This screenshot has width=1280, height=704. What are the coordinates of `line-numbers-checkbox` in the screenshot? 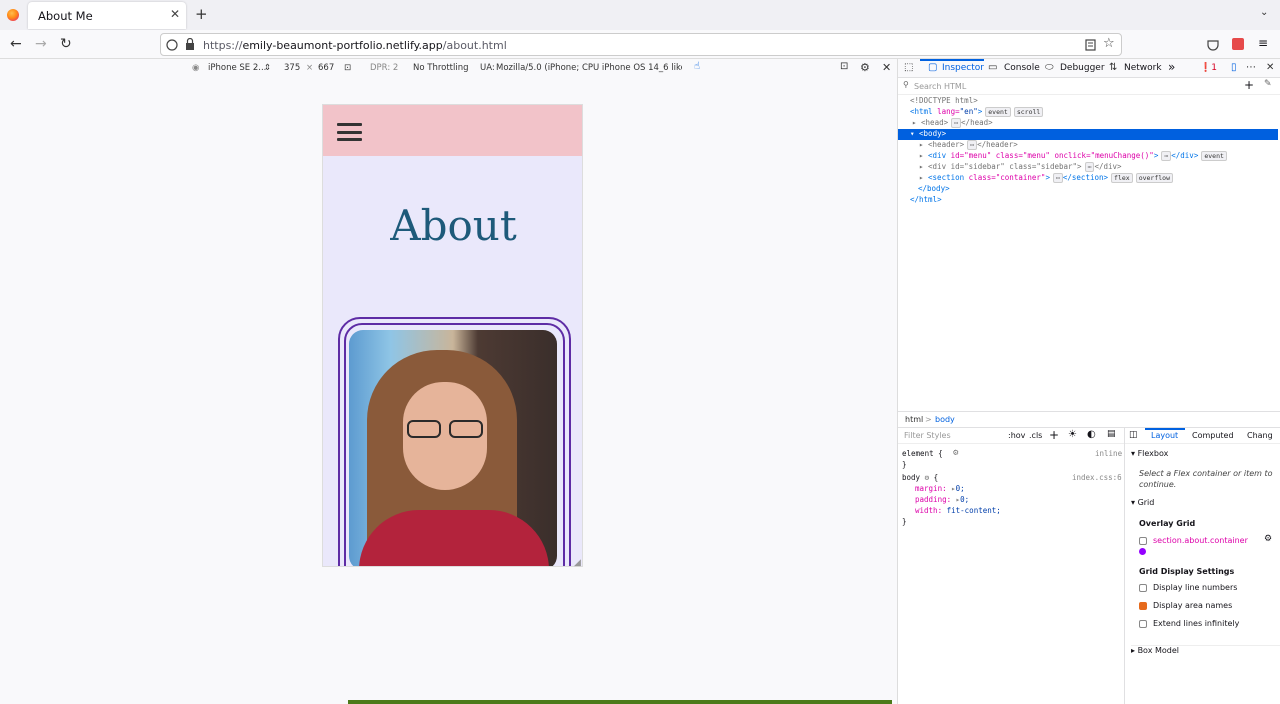 It's located at (1143, 587).